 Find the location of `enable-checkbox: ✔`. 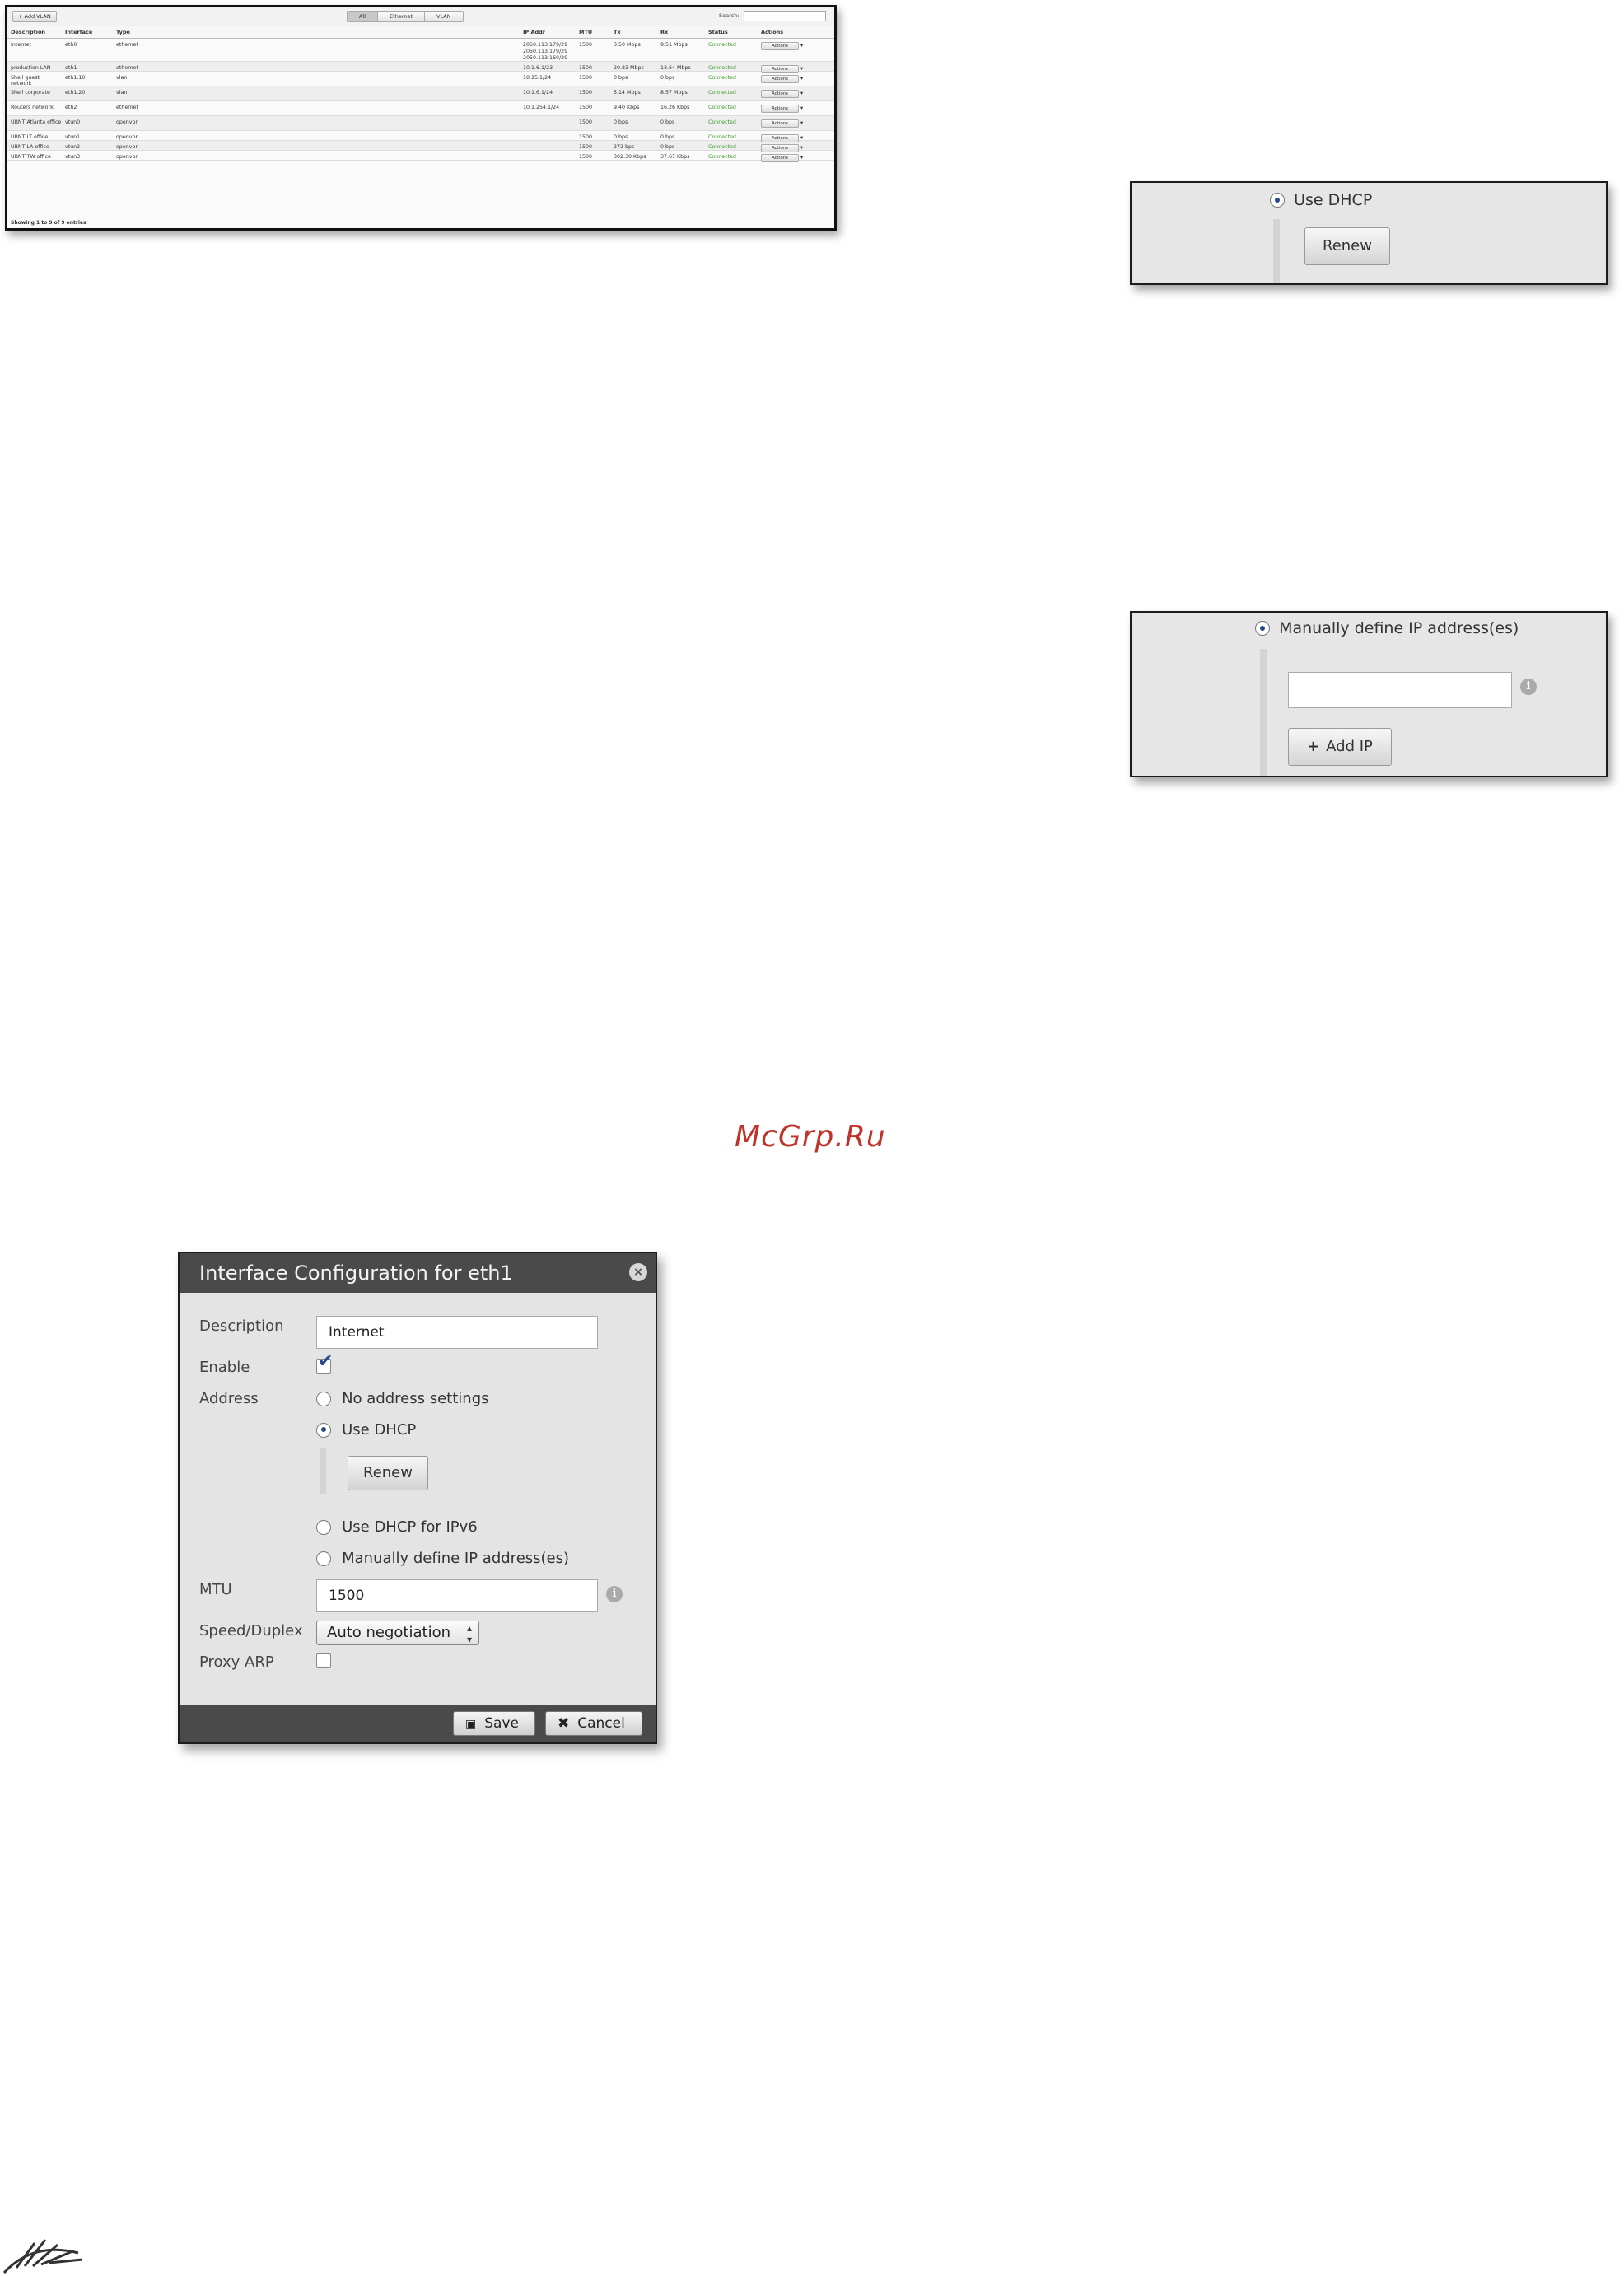

enable-checkbox: ✔ is located at coordinates (324, 1363).